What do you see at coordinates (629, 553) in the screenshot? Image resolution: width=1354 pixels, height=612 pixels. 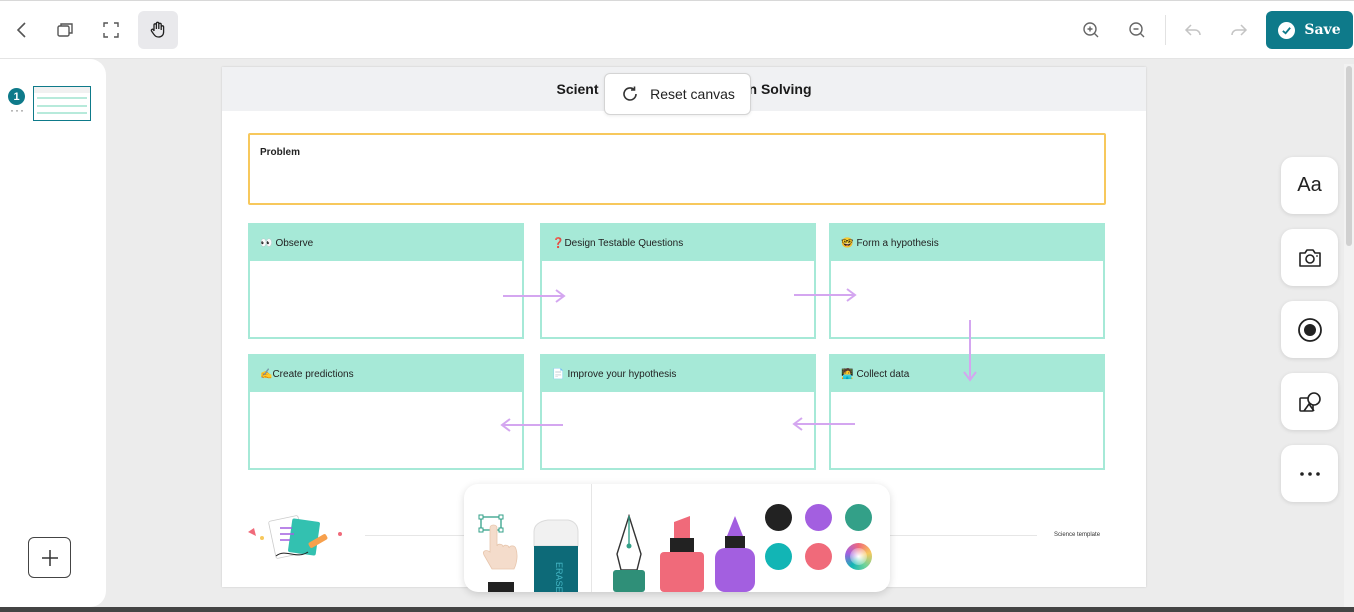 I see `pen-tool` at bounding box center [629, 553].